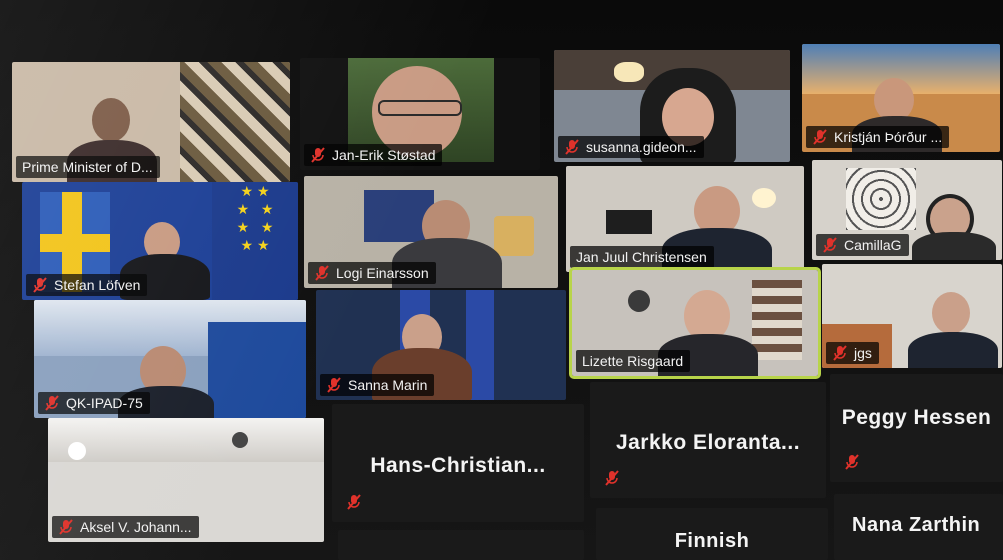  I want to click on participant-tile: Nana Zarthin, so click(918, 527).